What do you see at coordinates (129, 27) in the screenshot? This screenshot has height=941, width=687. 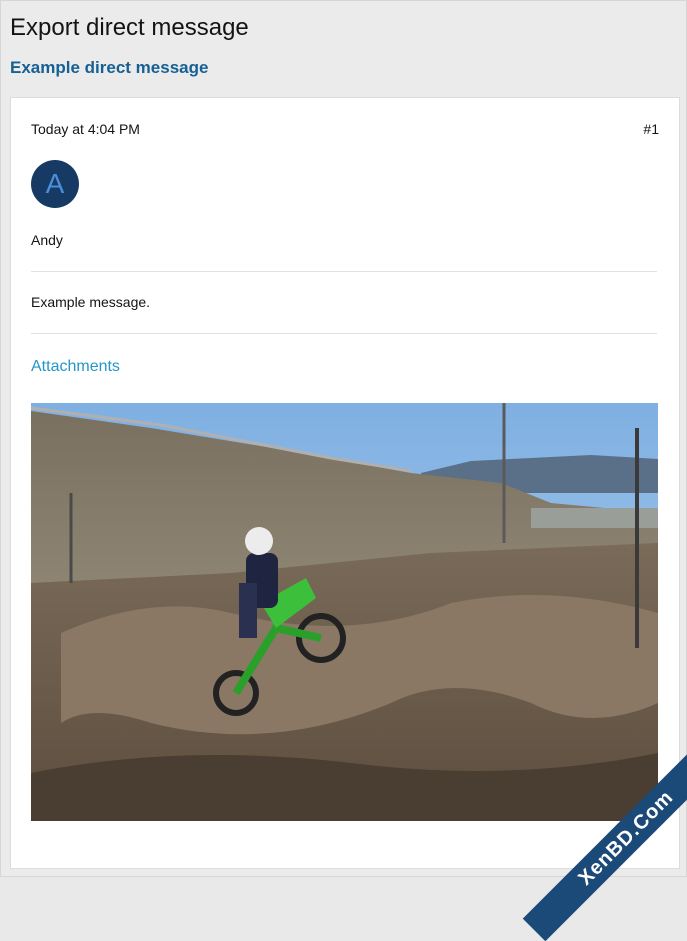 I see `page-title: Export direct message` at bounding box center [129, 27].